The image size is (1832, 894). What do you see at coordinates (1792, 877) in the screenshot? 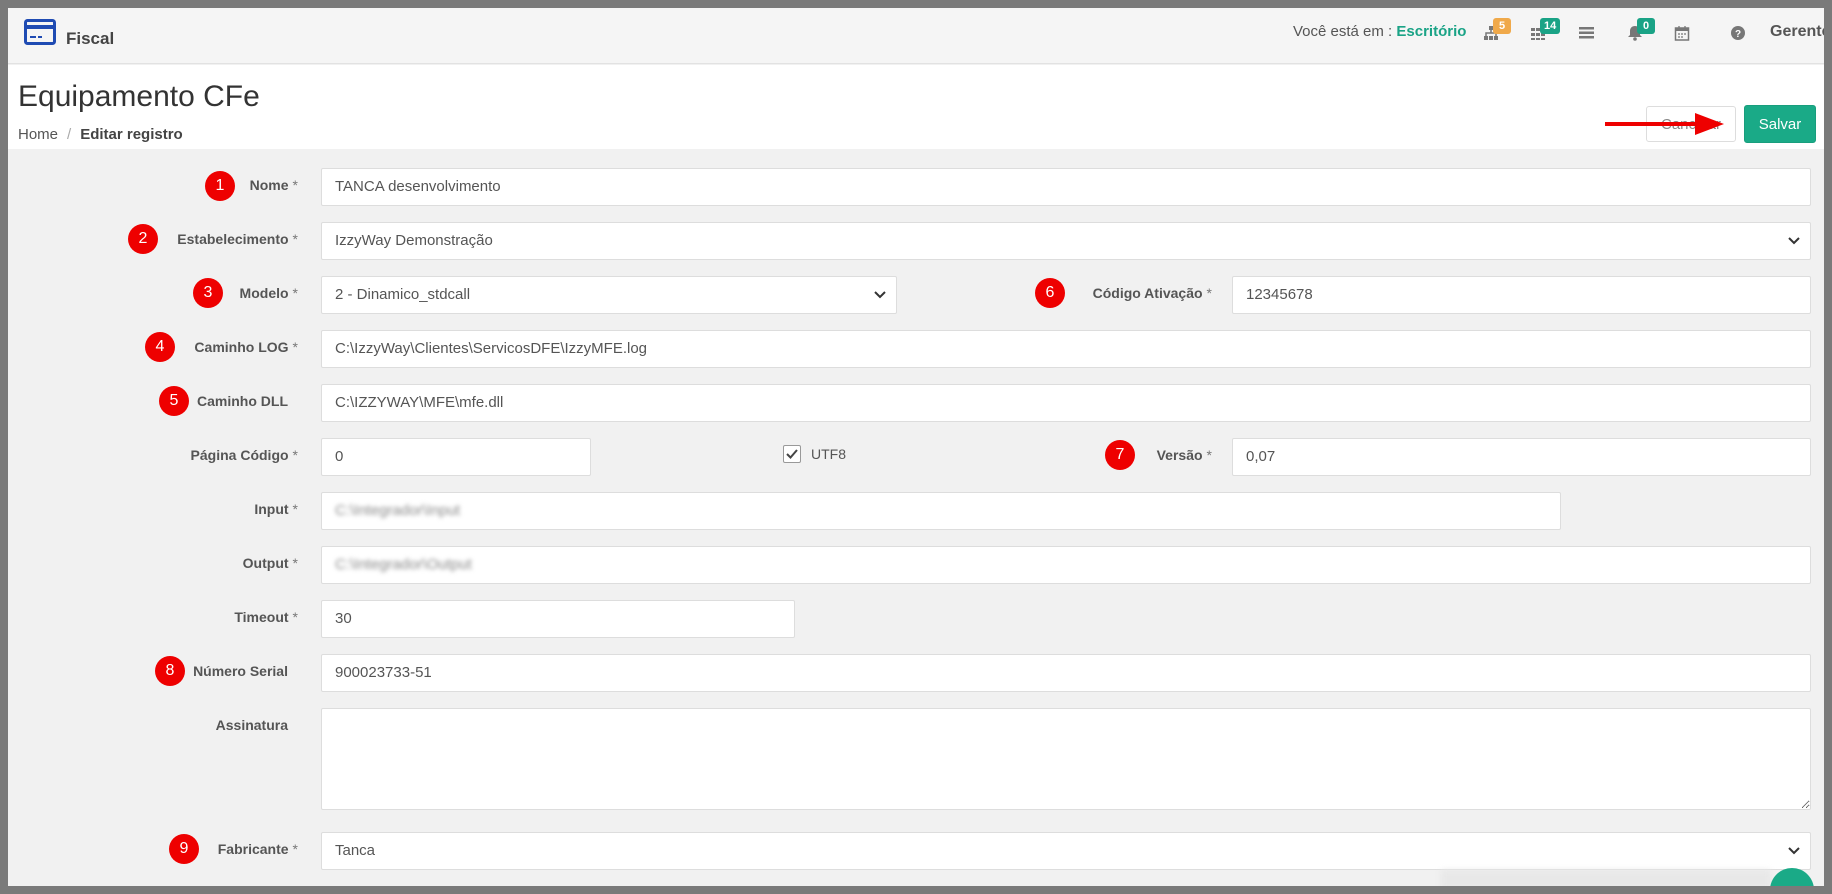
I see `chat-fab-button` at bounding box center [1792, 877].